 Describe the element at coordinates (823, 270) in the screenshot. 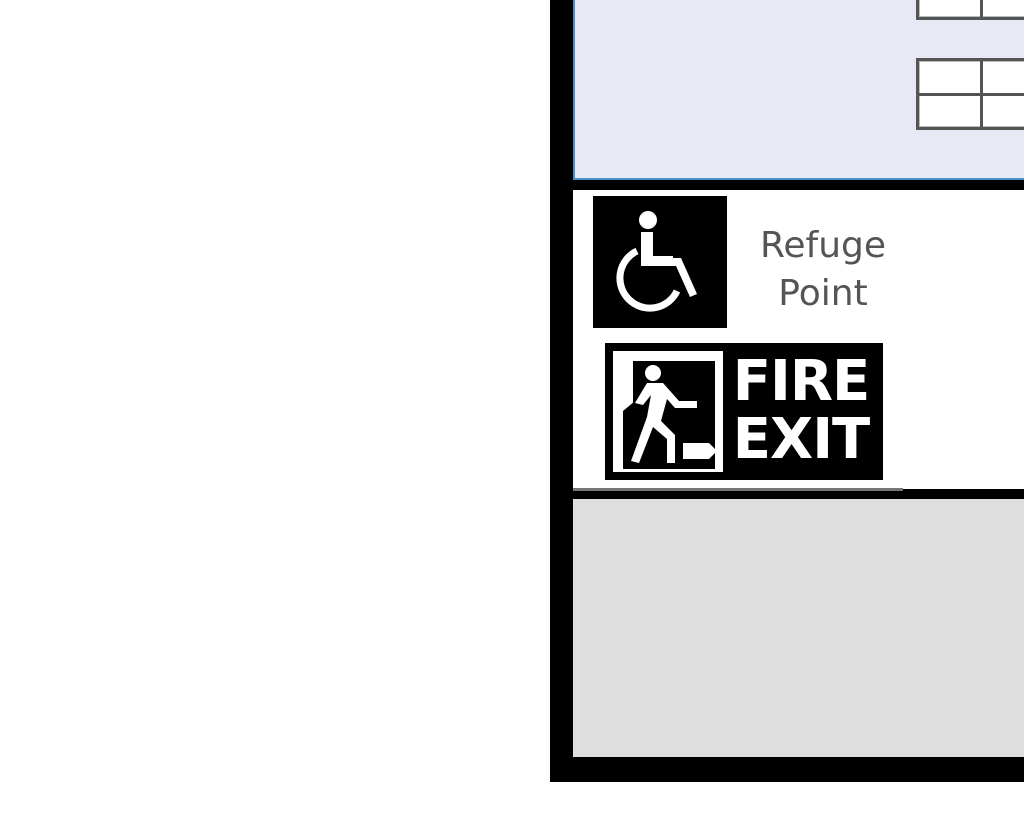

I see `refuge-point-label: Refuge Point` at that location.